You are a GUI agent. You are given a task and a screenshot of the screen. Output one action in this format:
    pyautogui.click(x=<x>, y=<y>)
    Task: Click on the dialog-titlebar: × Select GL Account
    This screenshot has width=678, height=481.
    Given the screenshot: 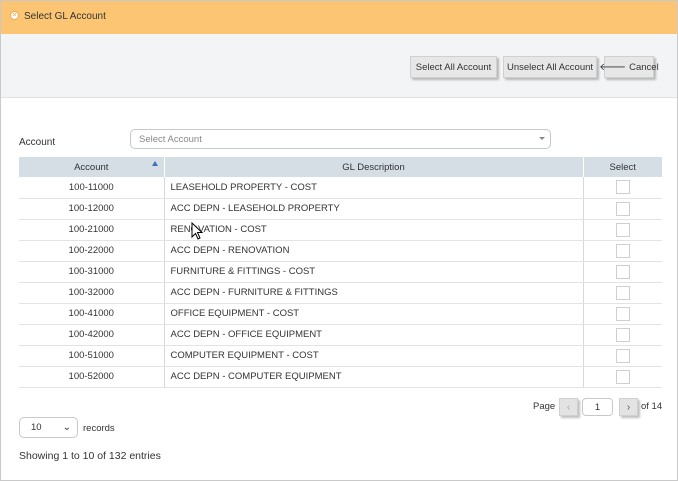 What is the action you would take?
    pyautogui.click(x=339, y=17)
    